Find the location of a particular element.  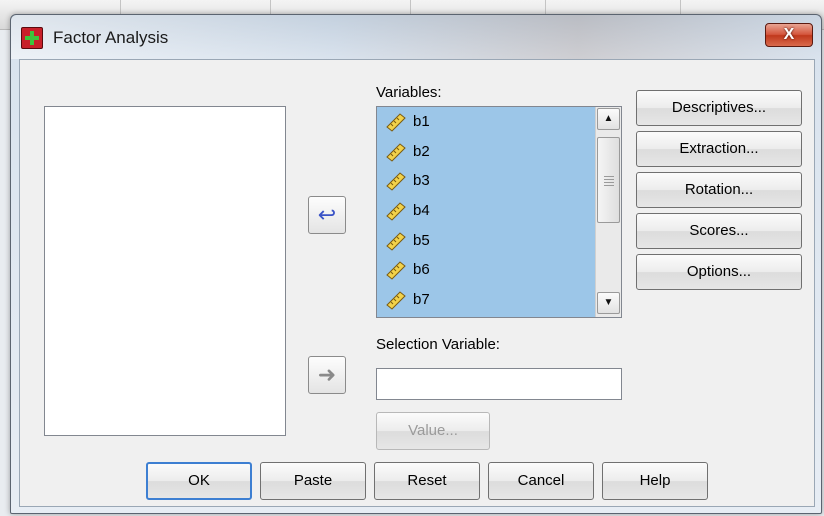

help-button: Help is located at coordinates (655, 481).